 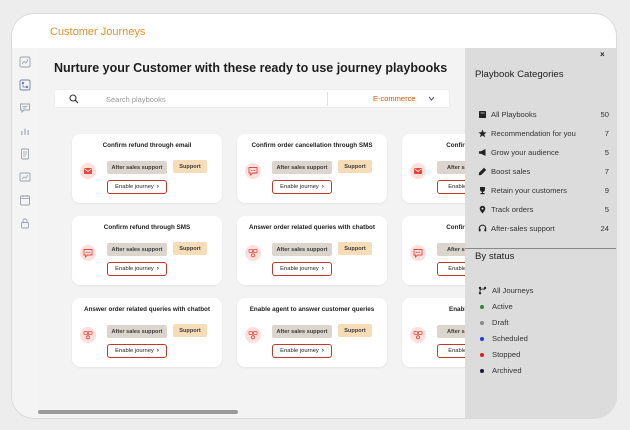 What do you see at coordinates (502, 306) in the screenshot?
I see `status-label: Active` at bounding box center [502, 306].